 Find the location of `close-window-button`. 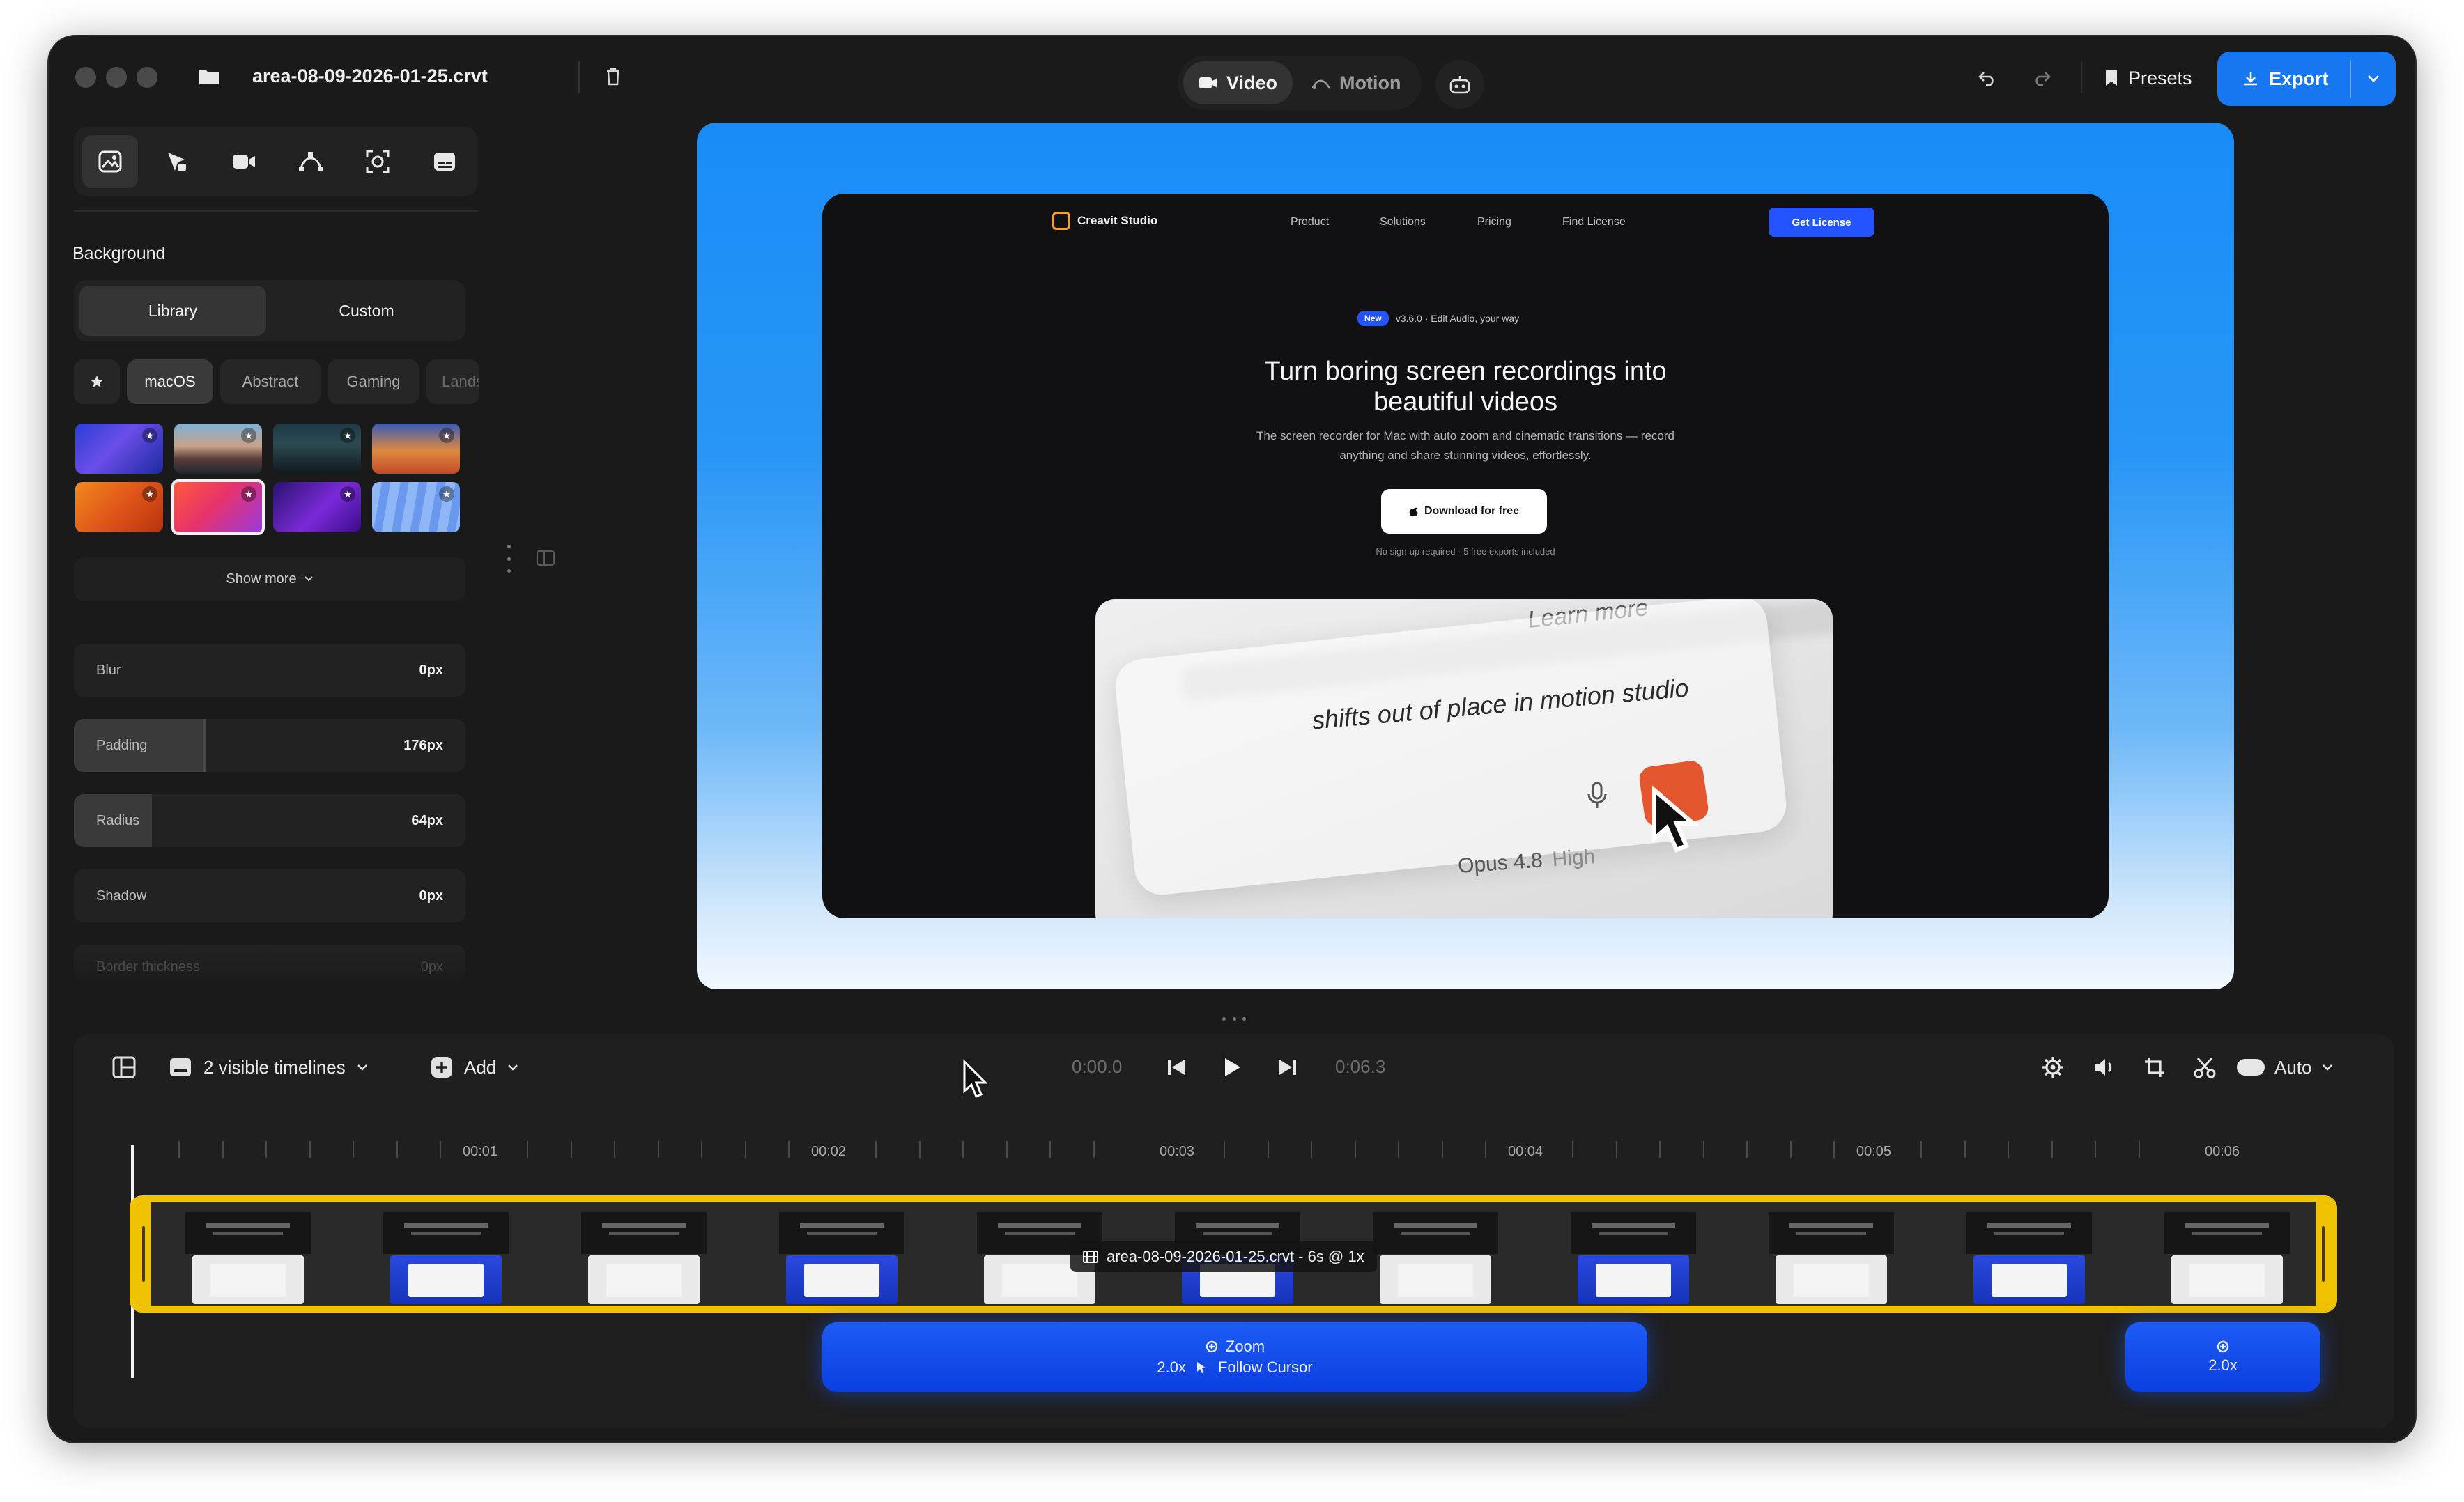

close-window-button is located at coordinates (85, 77).